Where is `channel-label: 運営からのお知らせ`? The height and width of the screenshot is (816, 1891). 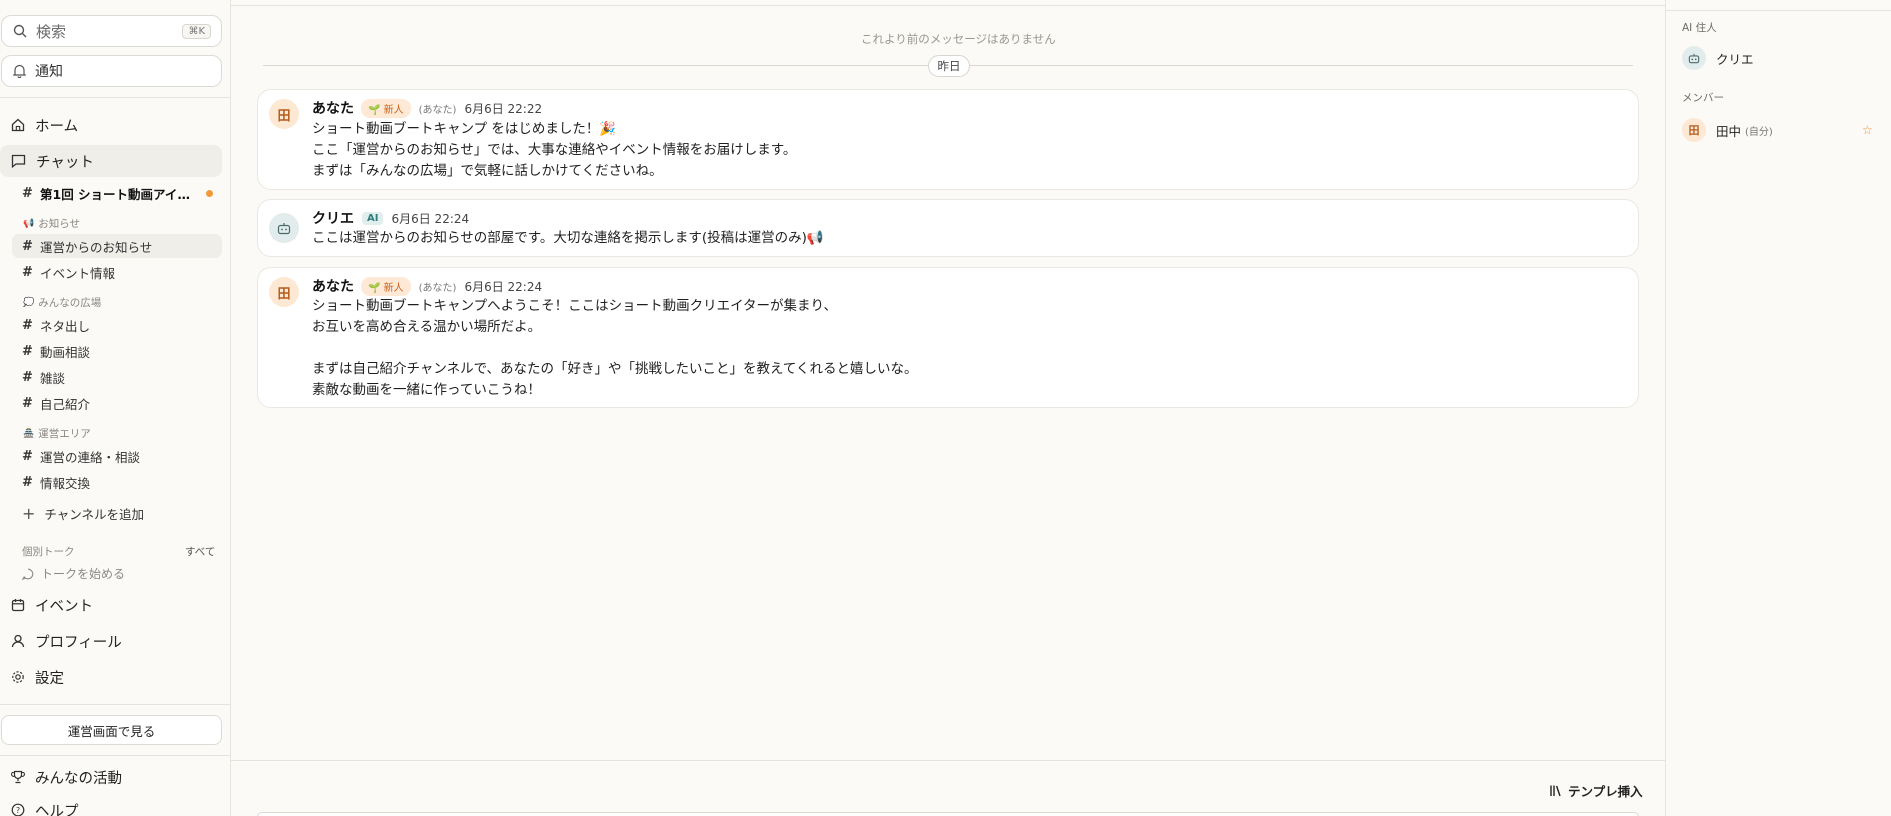
channel-label: 運営からのお知らせ is located at coordinates (96, 247).